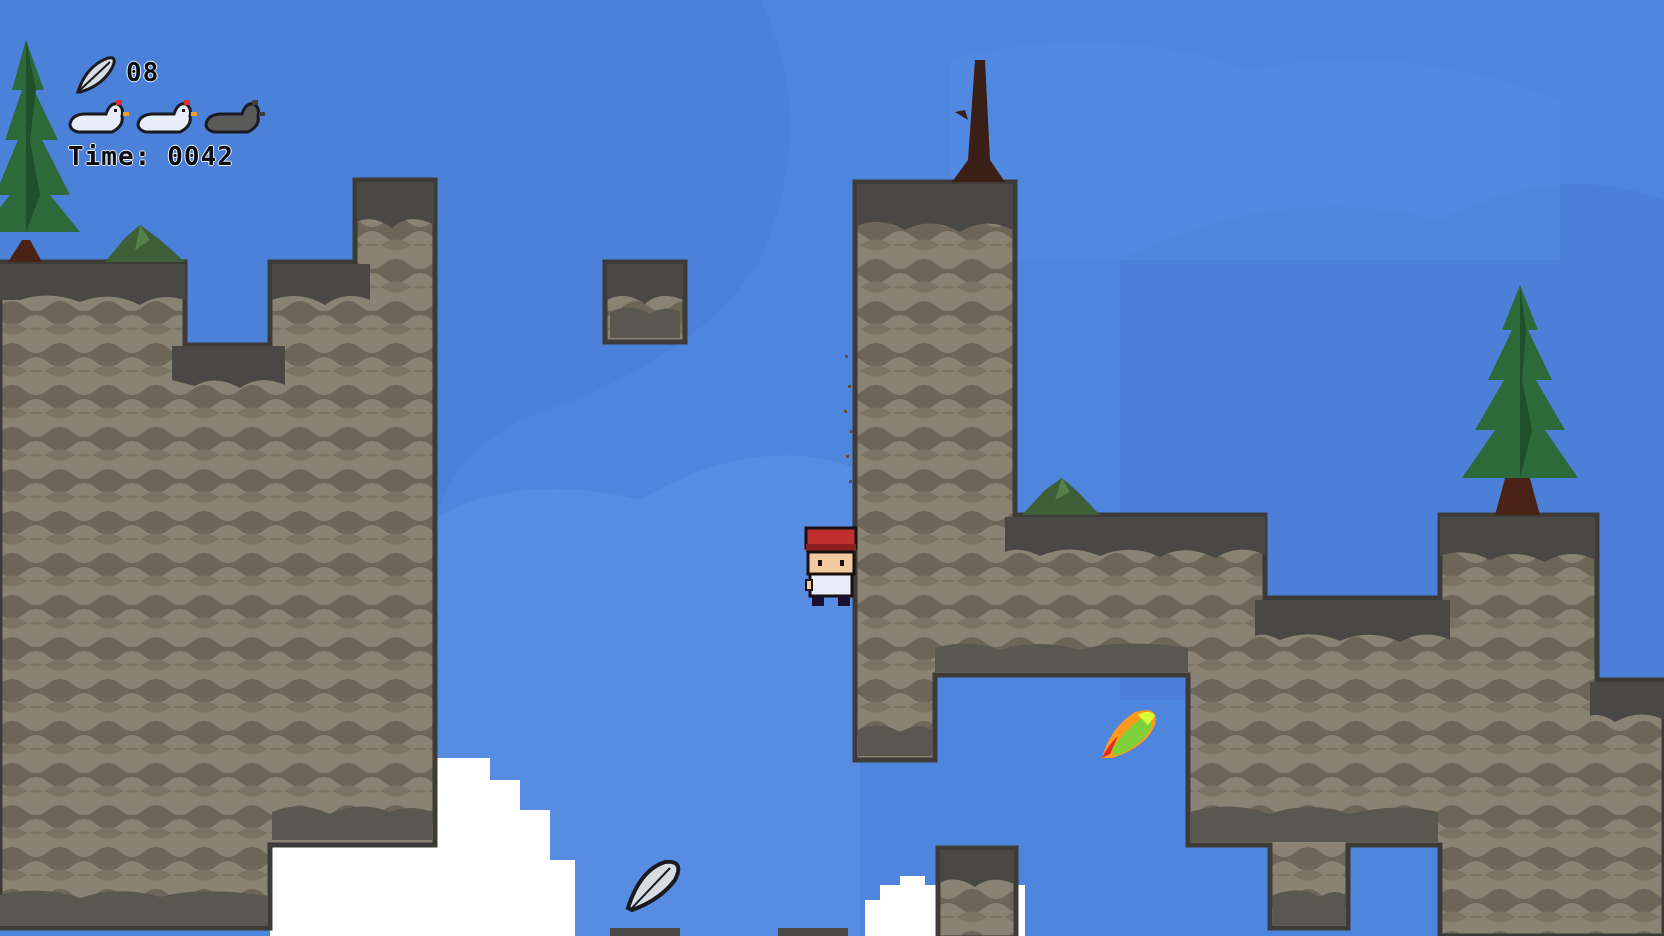 The width and height of the screenshot is (1664, 936). What do you see at coordinates (234, 117) in the screenshot?
I see `chicken-life-lost-icon` at bounding box center [234, 117].